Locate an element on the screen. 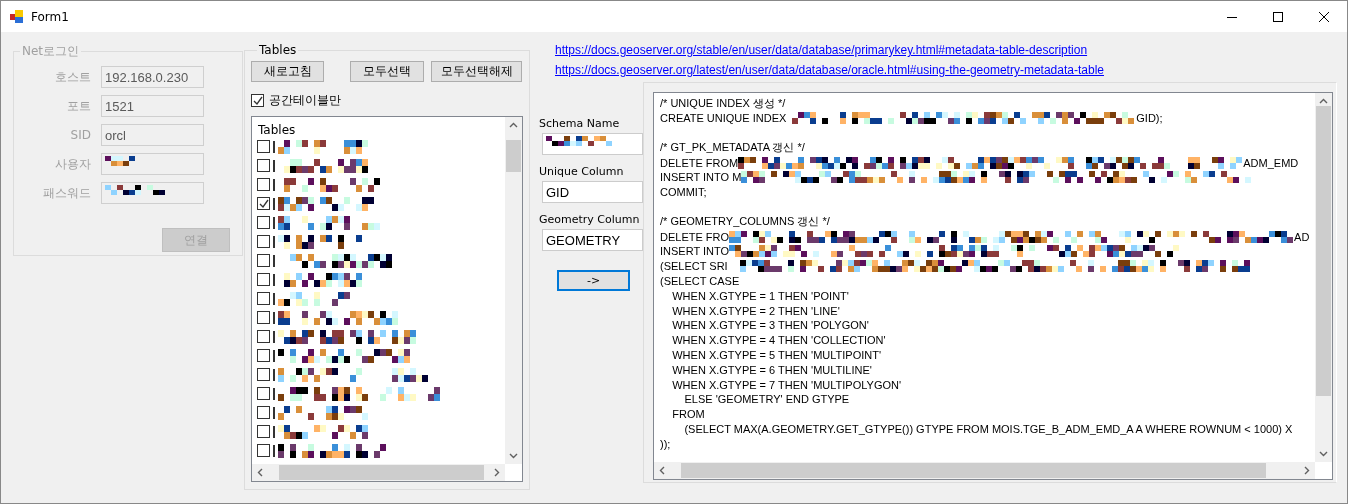  app-icon is located at coordinates (17, 16).